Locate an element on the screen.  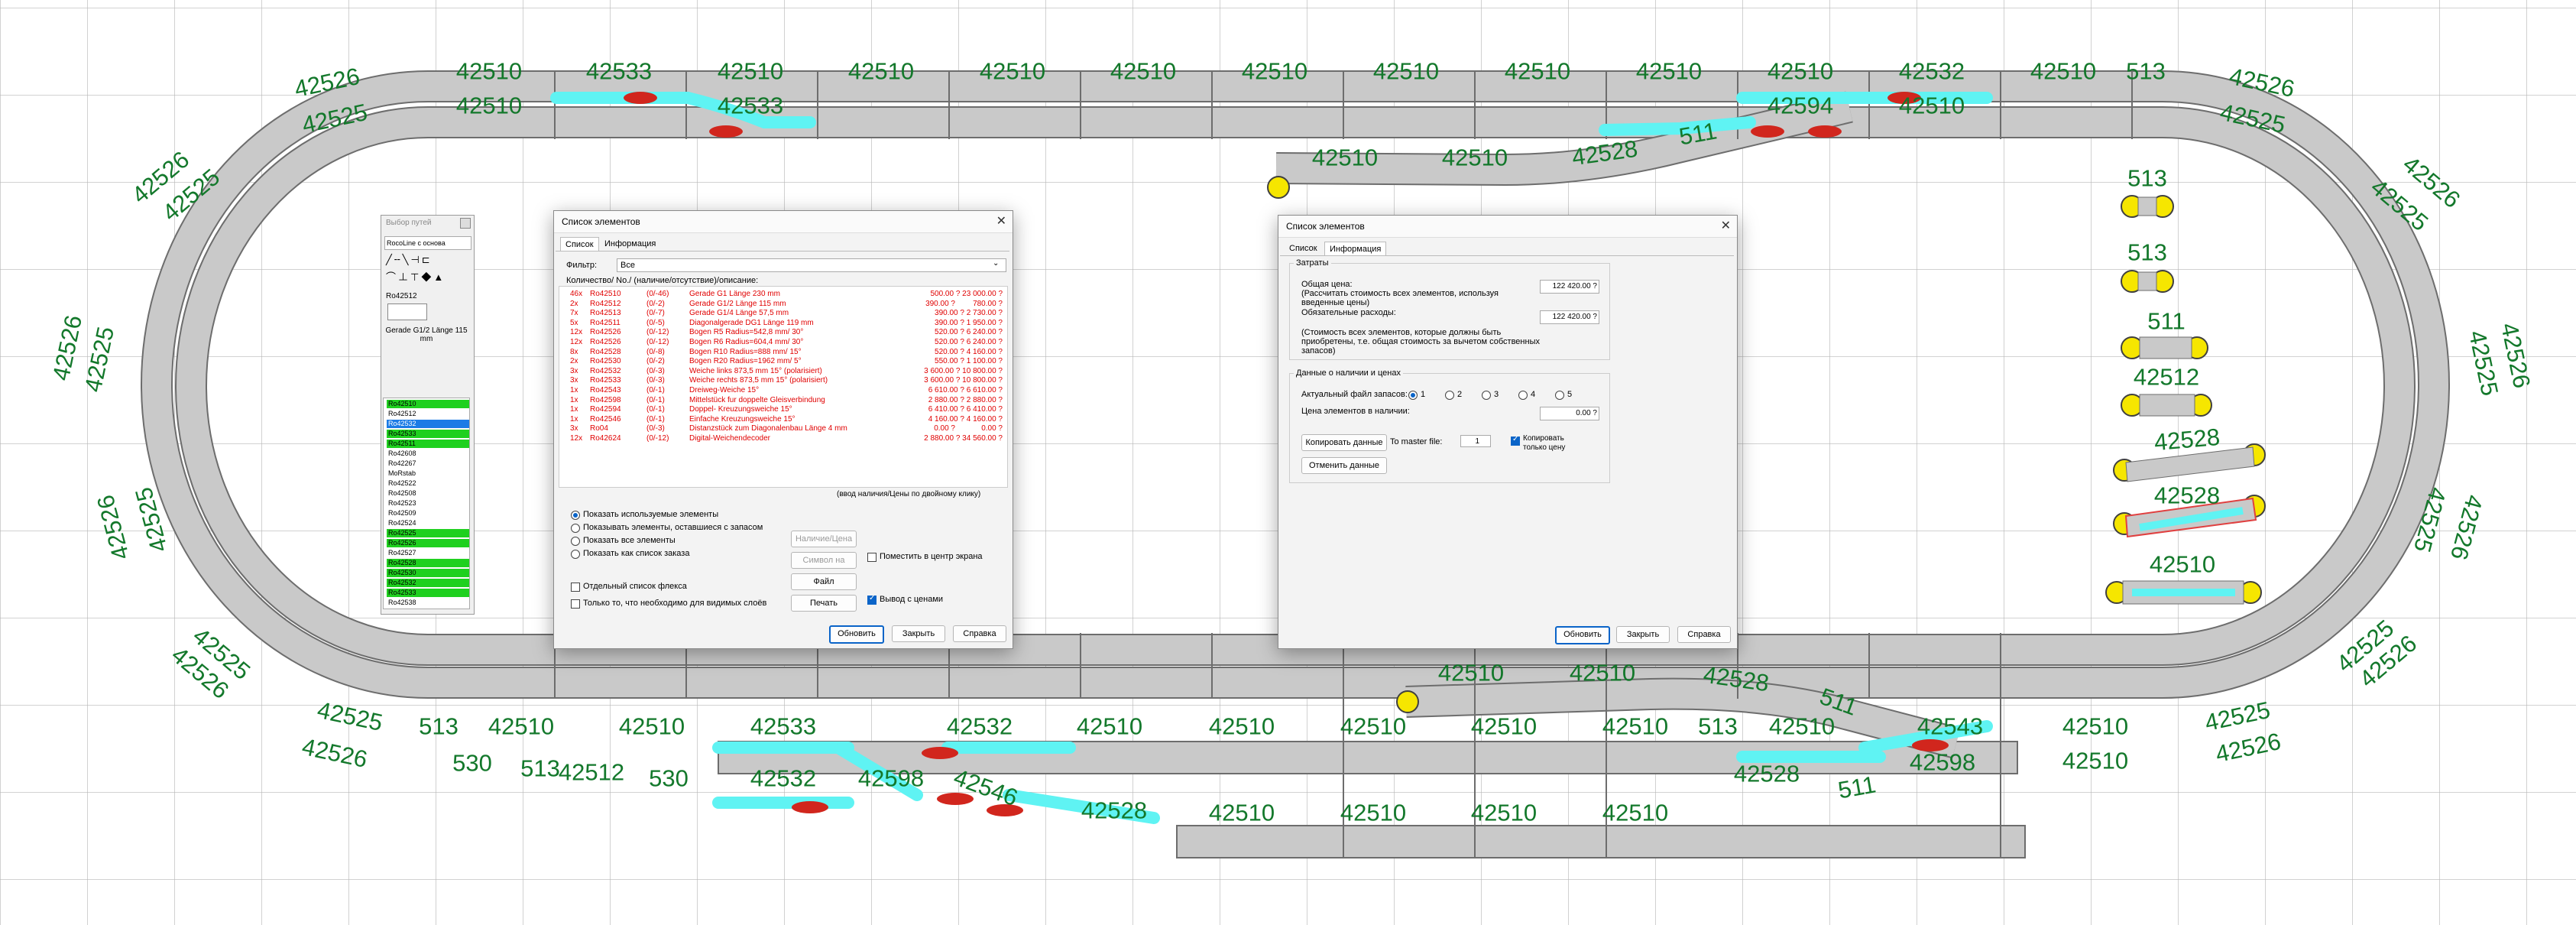
palette-tool-icons-2: ⌒⊥⊤◆▲ is located at coordinates (416, 276).